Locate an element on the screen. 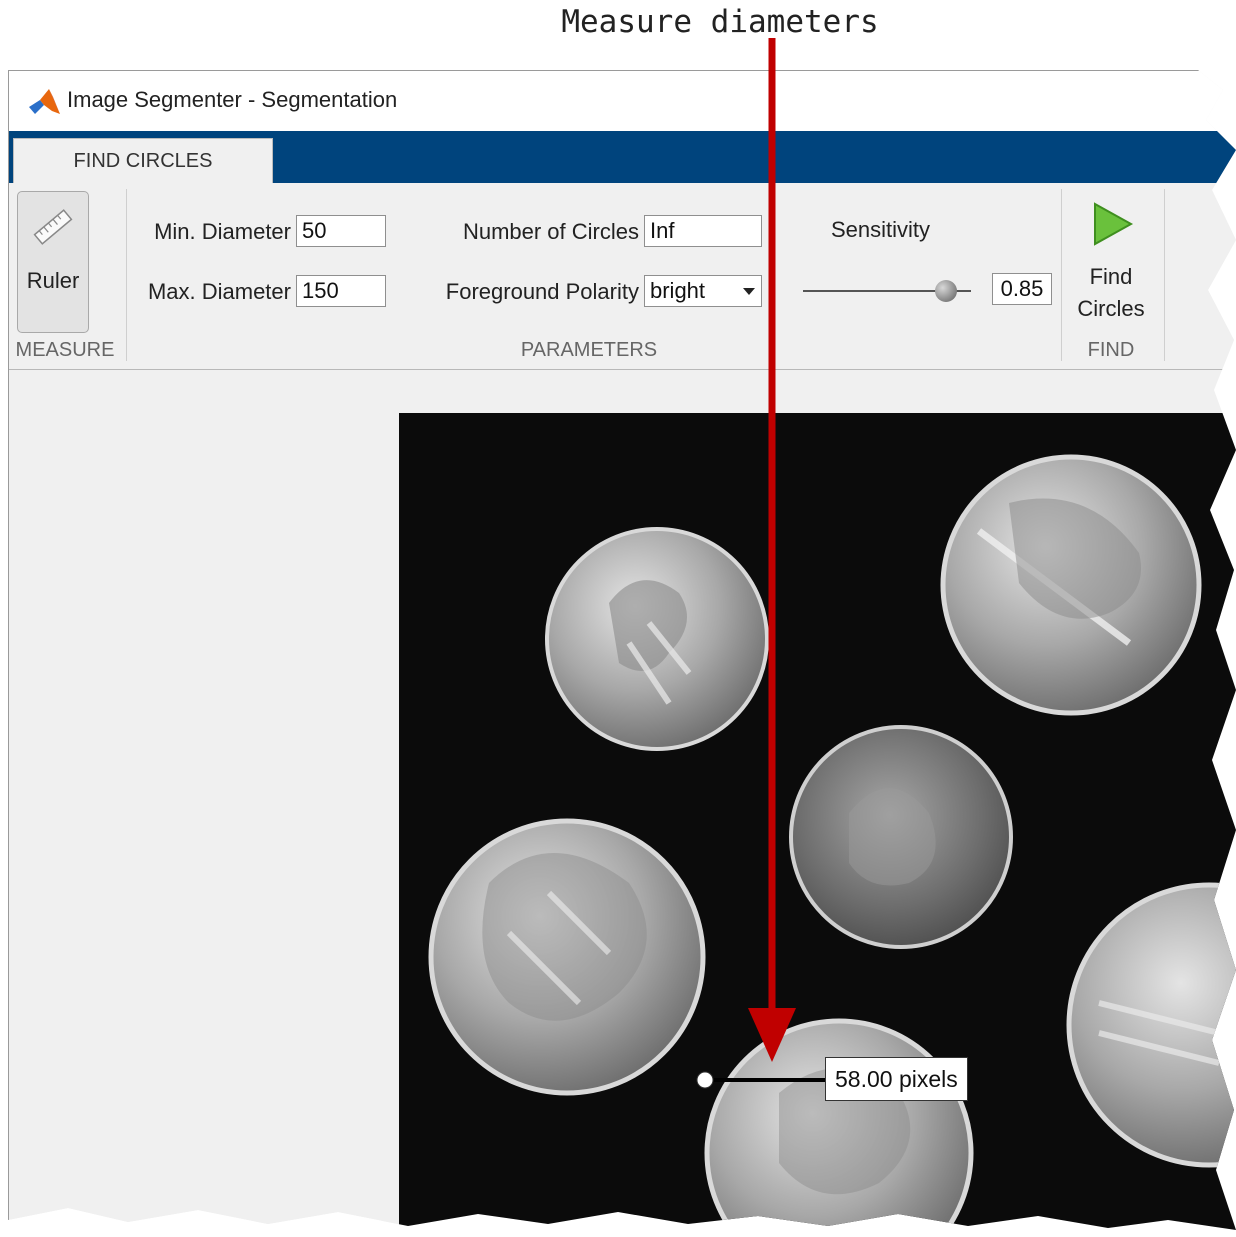  matlab-logo-icon is located at coordinates (44, 101).